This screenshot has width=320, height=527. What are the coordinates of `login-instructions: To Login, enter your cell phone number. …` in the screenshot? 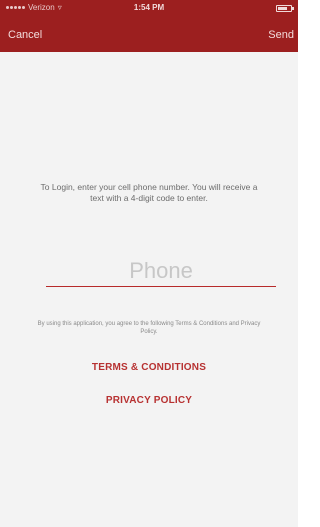 It's located at (149, 192).